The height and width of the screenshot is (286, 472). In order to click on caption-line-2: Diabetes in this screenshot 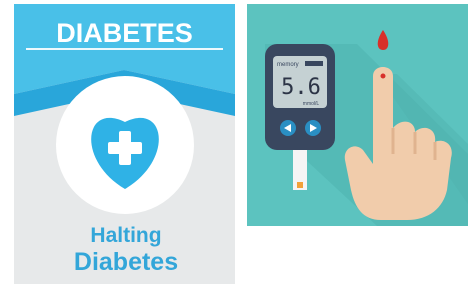, I will do `click(126, 262)`.